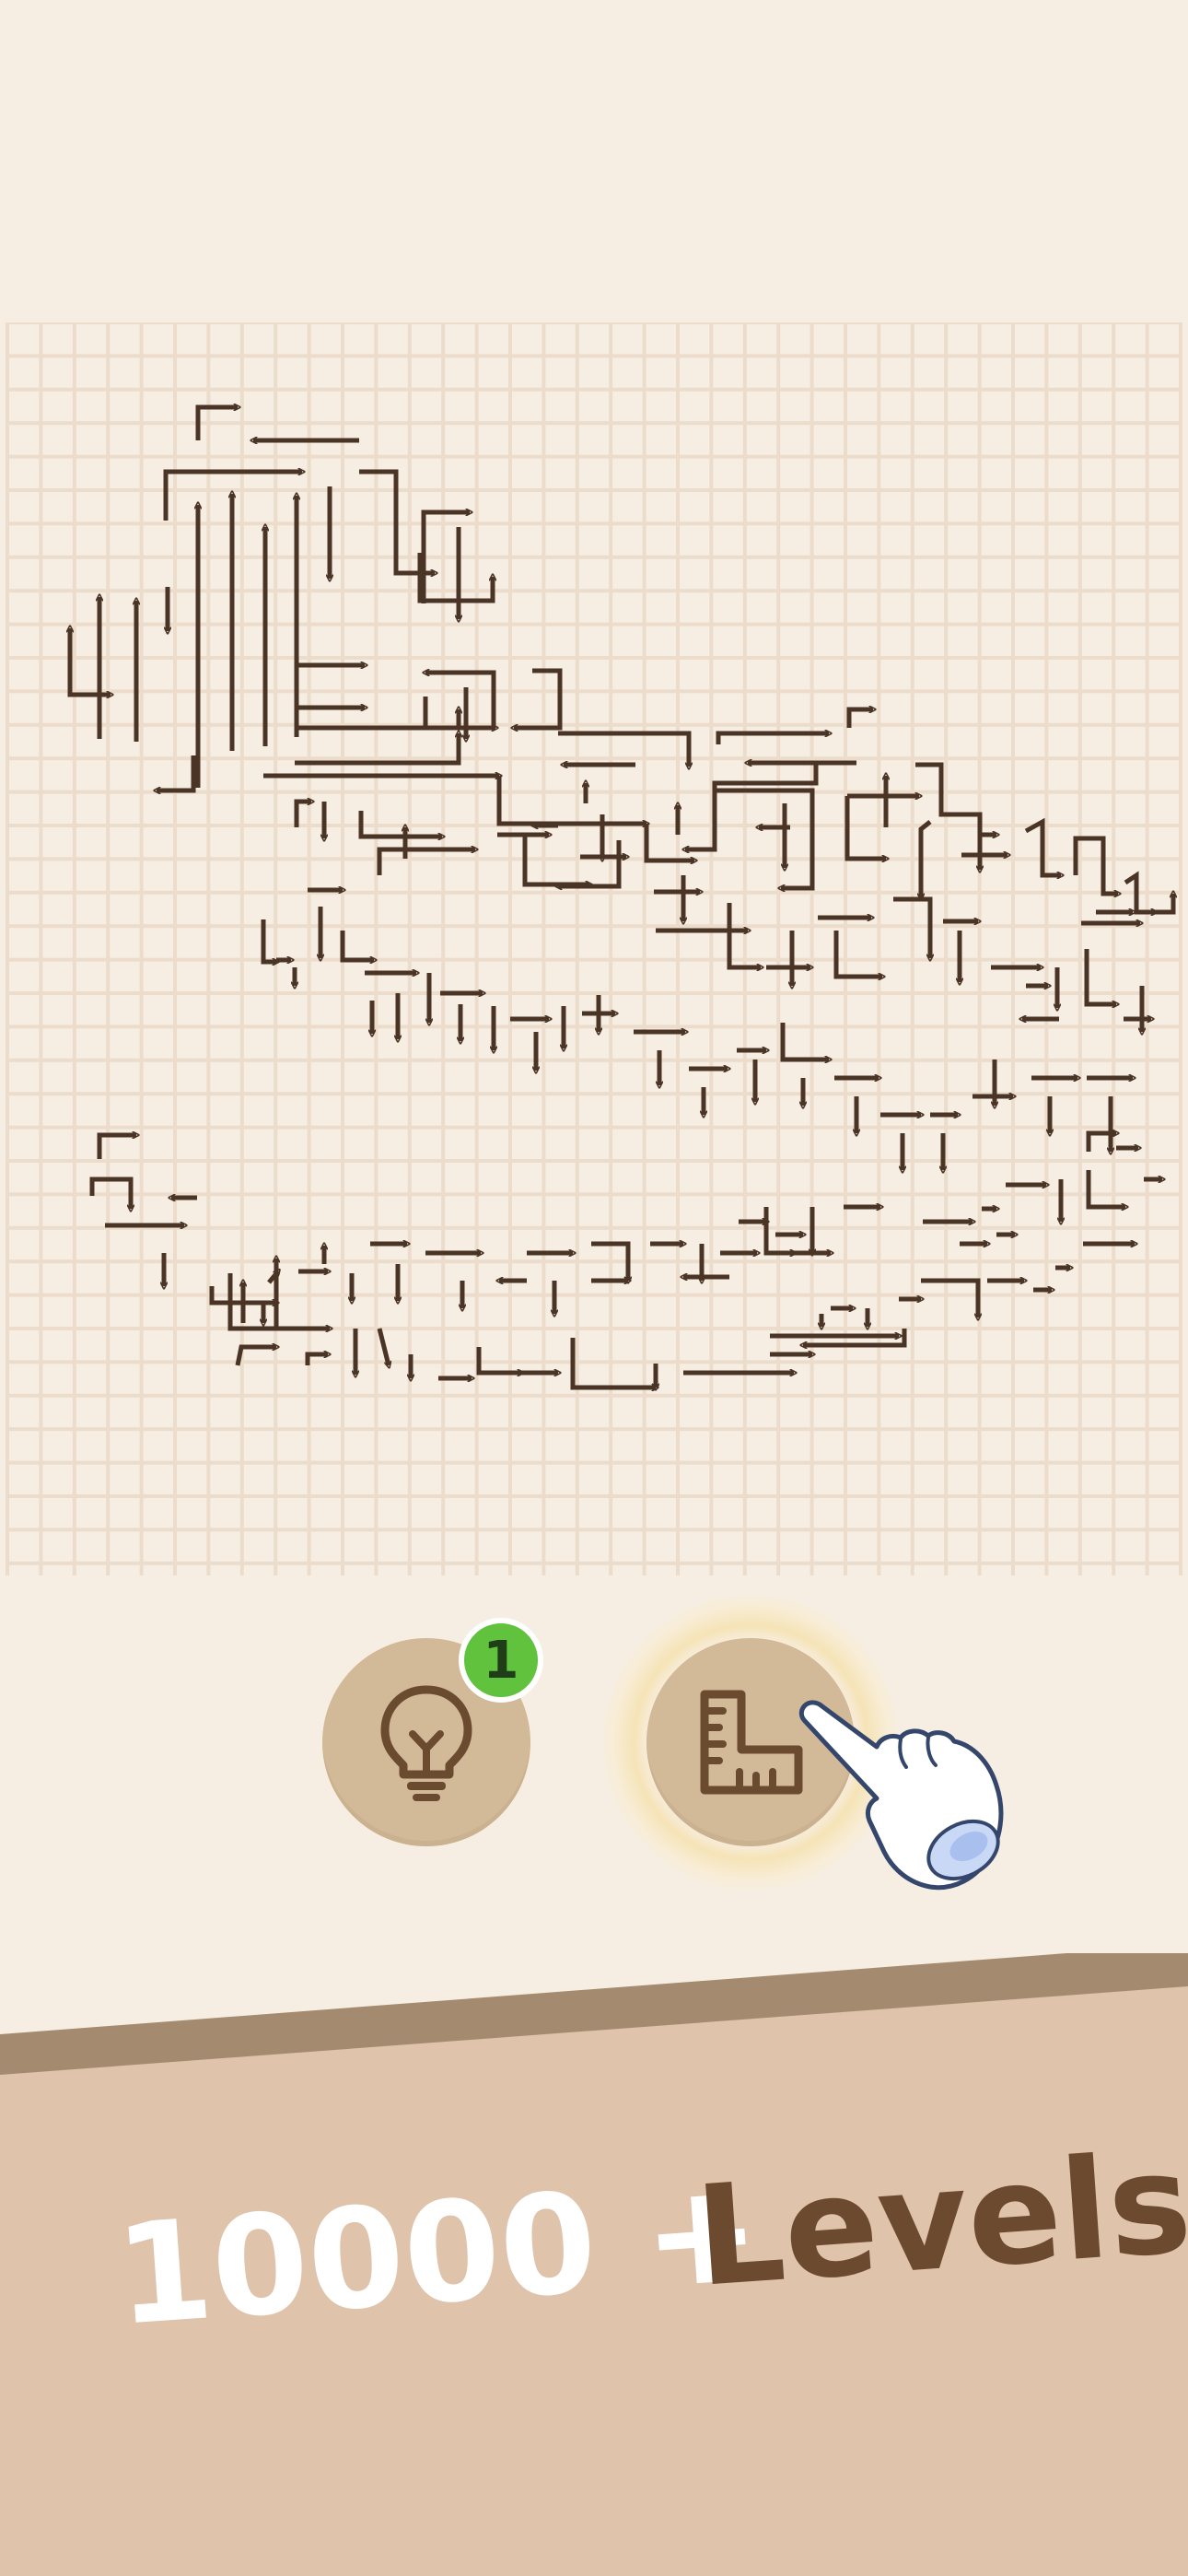  Describe the element at coordinates (426, 1743) in the screenshot. I see `lightbulb-icon` at that location.